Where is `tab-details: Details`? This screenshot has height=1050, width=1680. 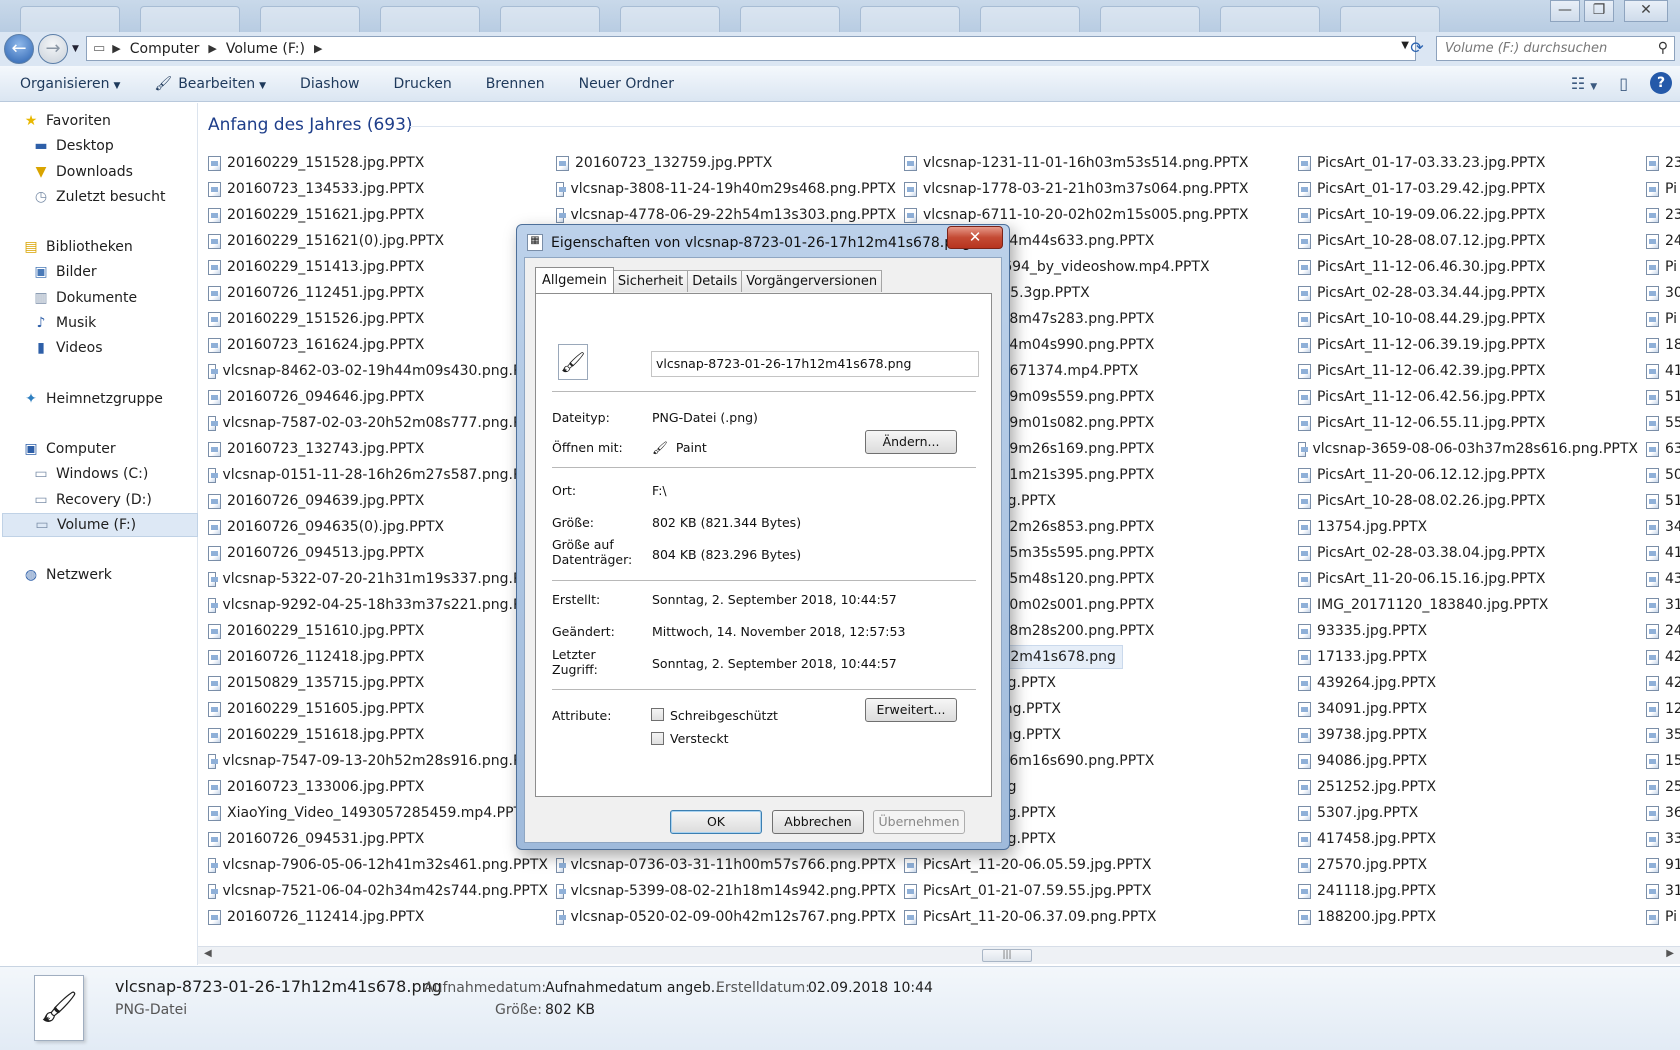
tab-details: Details is located at coordinates (715, 281).